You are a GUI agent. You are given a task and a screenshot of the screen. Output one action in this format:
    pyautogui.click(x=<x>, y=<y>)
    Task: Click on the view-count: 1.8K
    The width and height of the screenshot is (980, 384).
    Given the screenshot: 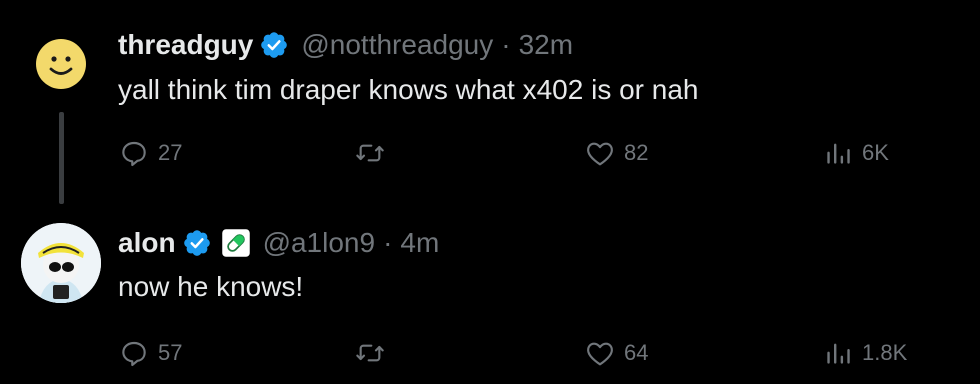 What is the action you would take?
    pyautogui.click(x=885, y=352)
    